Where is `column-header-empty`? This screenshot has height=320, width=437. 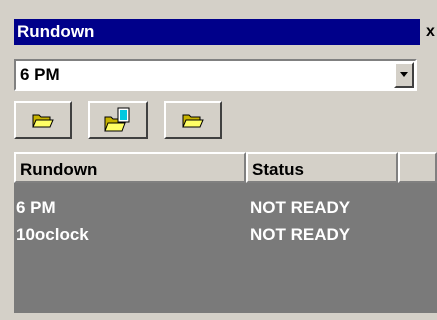 column-header-empty is located at coordinates (417, 167).